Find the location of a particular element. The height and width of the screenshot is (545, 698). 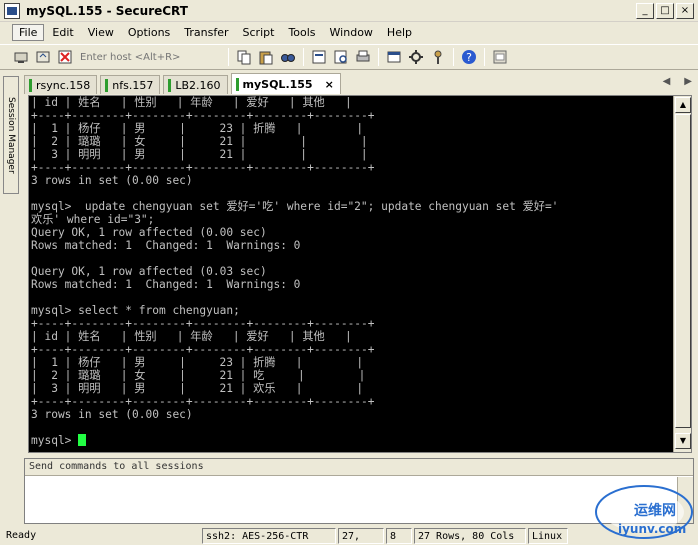

menu-script: Script is located at coordinates (259, 32).